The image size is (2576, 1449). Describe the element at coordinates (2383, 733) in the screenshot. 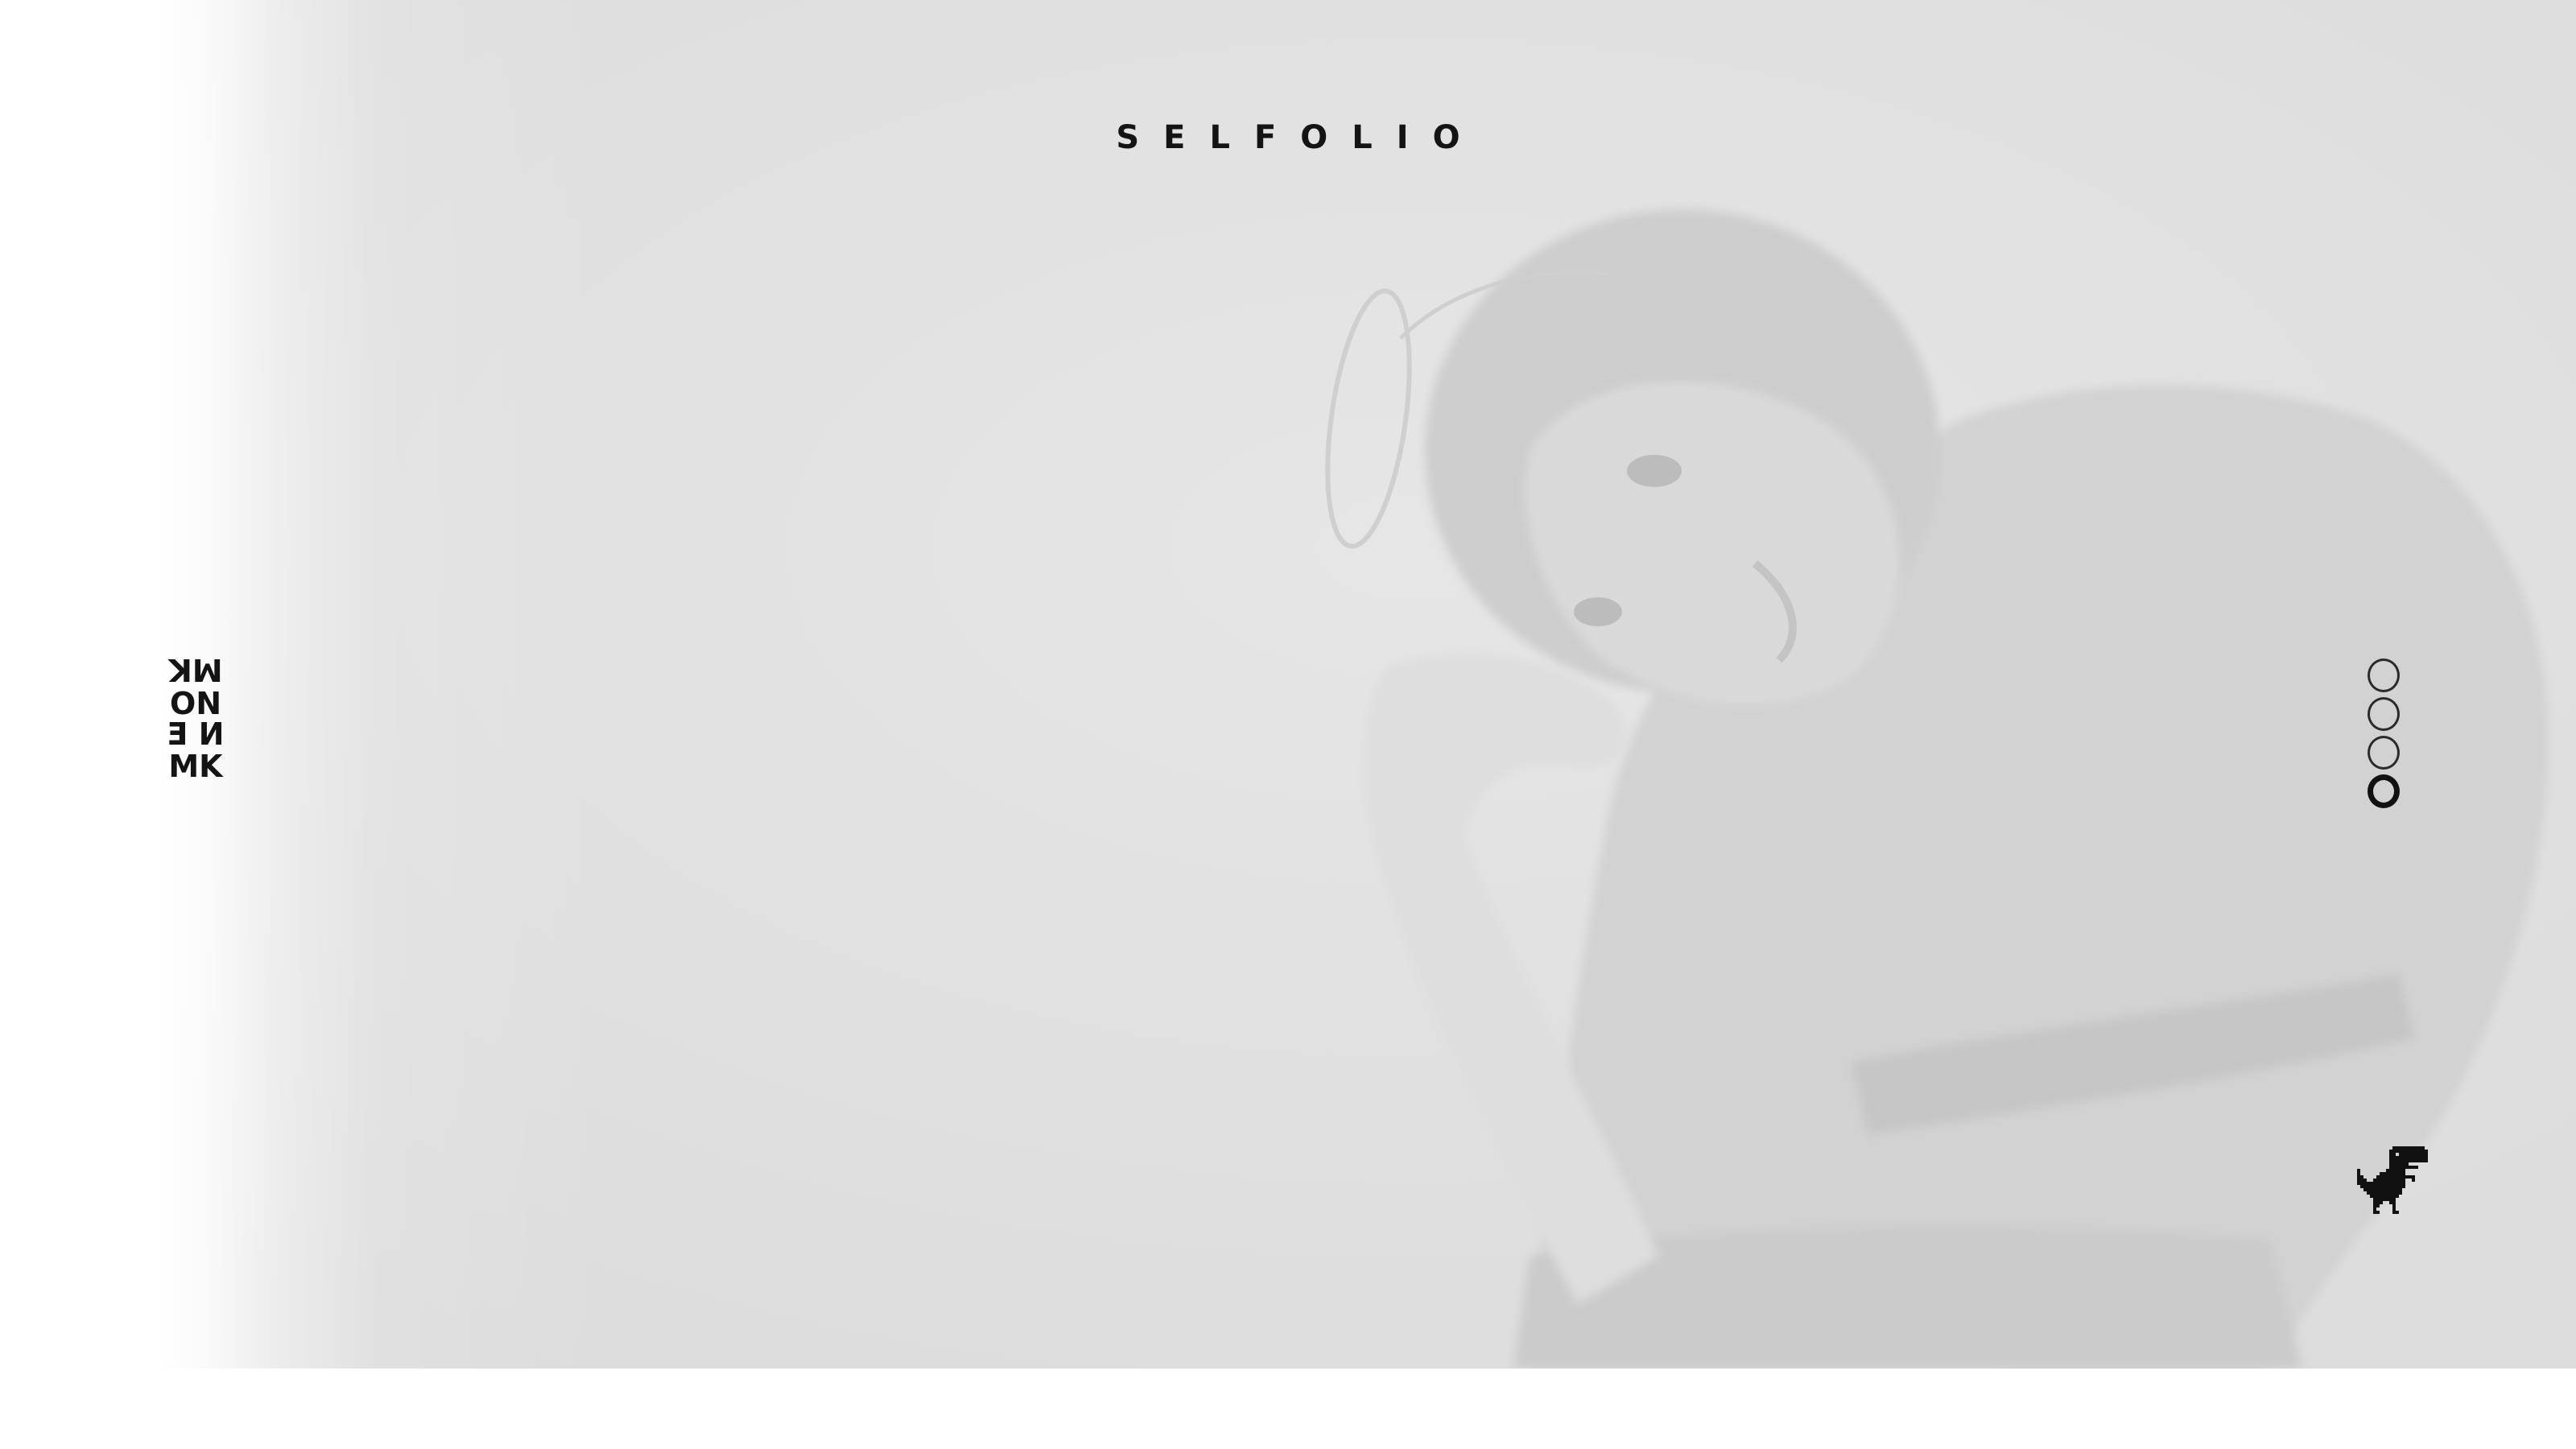

I see `slide-dots-nav` at that location.